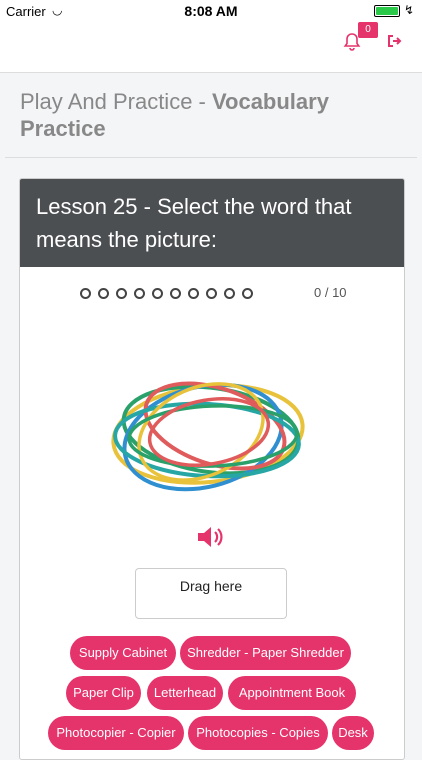 The height and width of the screenshot is (760, 422). I want to click on top-navigation: 0, so click(211, 47).